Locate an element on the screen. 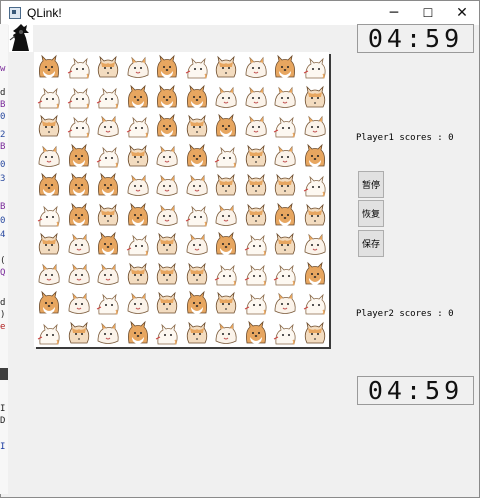 This screenshot has width=480, height=498. resume-button: 恢复 is located at coordinates (371, 213).